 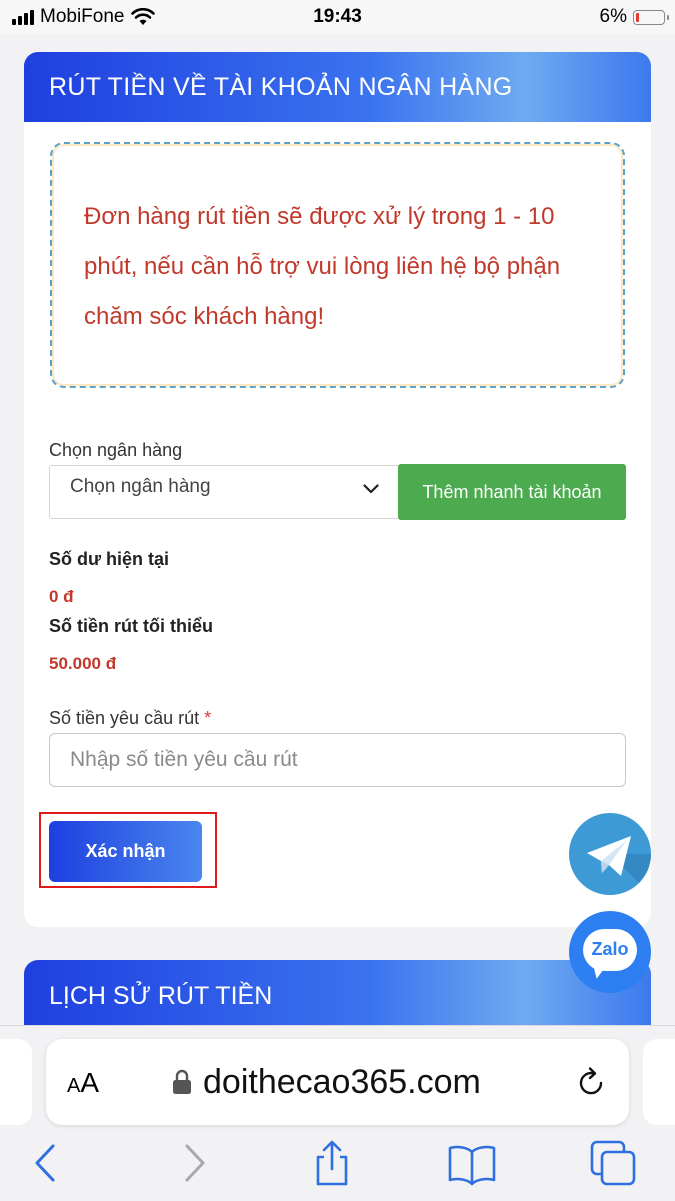 I want to click on telegram-icon, so click(x=619, y=865).